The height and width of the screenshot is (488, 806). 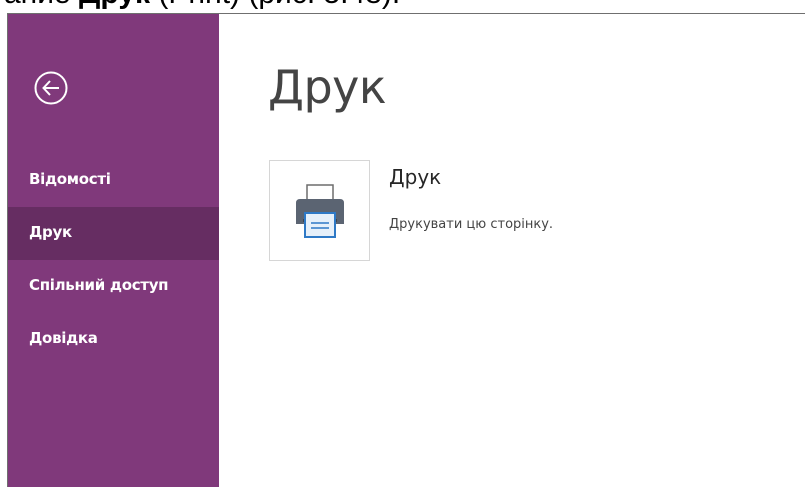 What do you see at coordinates (113, 339) in the screenshot?
I see `nav-item-help: Довідка` at bounding box center [113, 339].